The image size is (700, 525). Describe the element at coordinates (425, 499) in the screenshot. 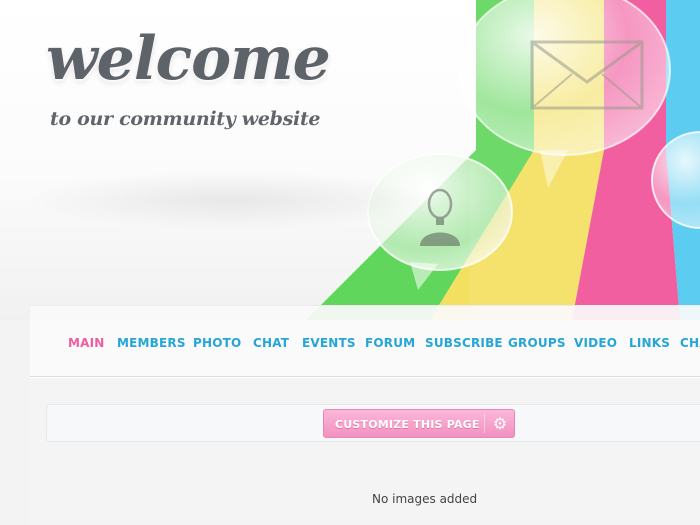

I see `empty-images-message: No images added` at that location.